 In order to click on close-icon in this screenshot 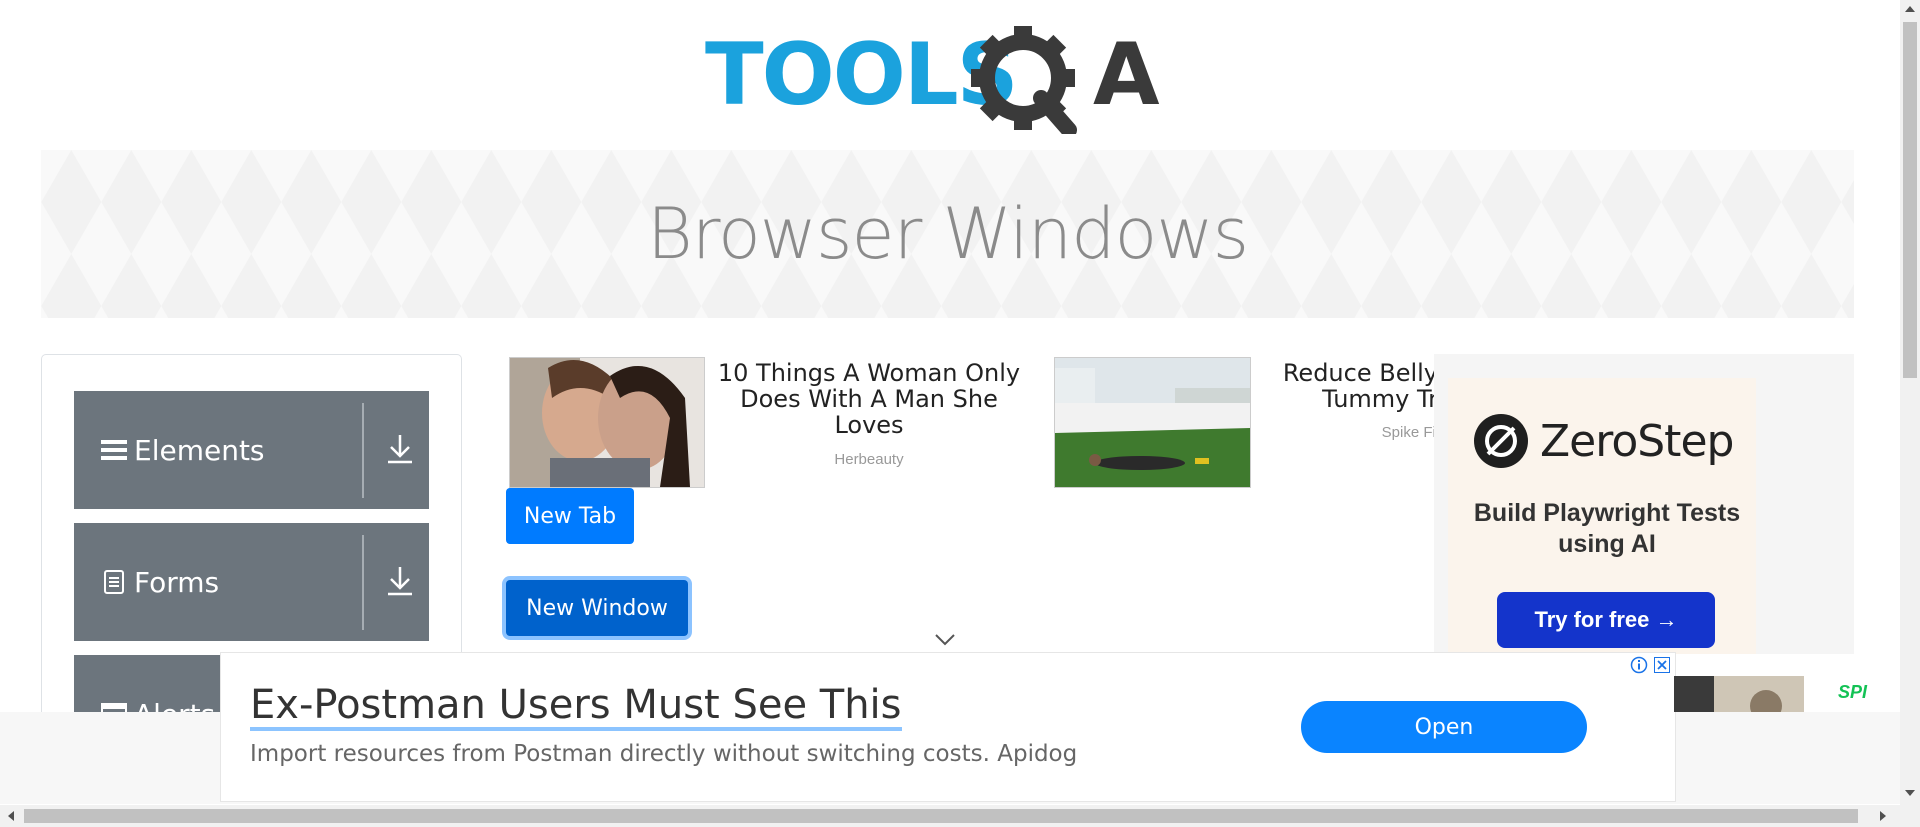, I will do `click(1662, 665)`.